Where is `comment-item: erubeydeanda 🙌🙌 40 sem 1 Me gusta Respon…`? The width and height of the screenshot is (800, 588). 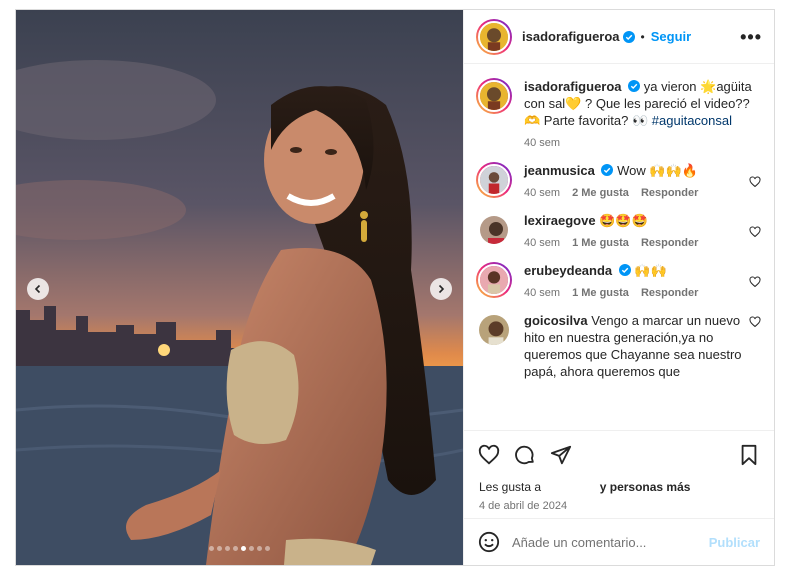 comment-item: erubeydeanda 🙌🙌 40 sem 1 Me gusta Respon… is located at coordinates (619, 282).